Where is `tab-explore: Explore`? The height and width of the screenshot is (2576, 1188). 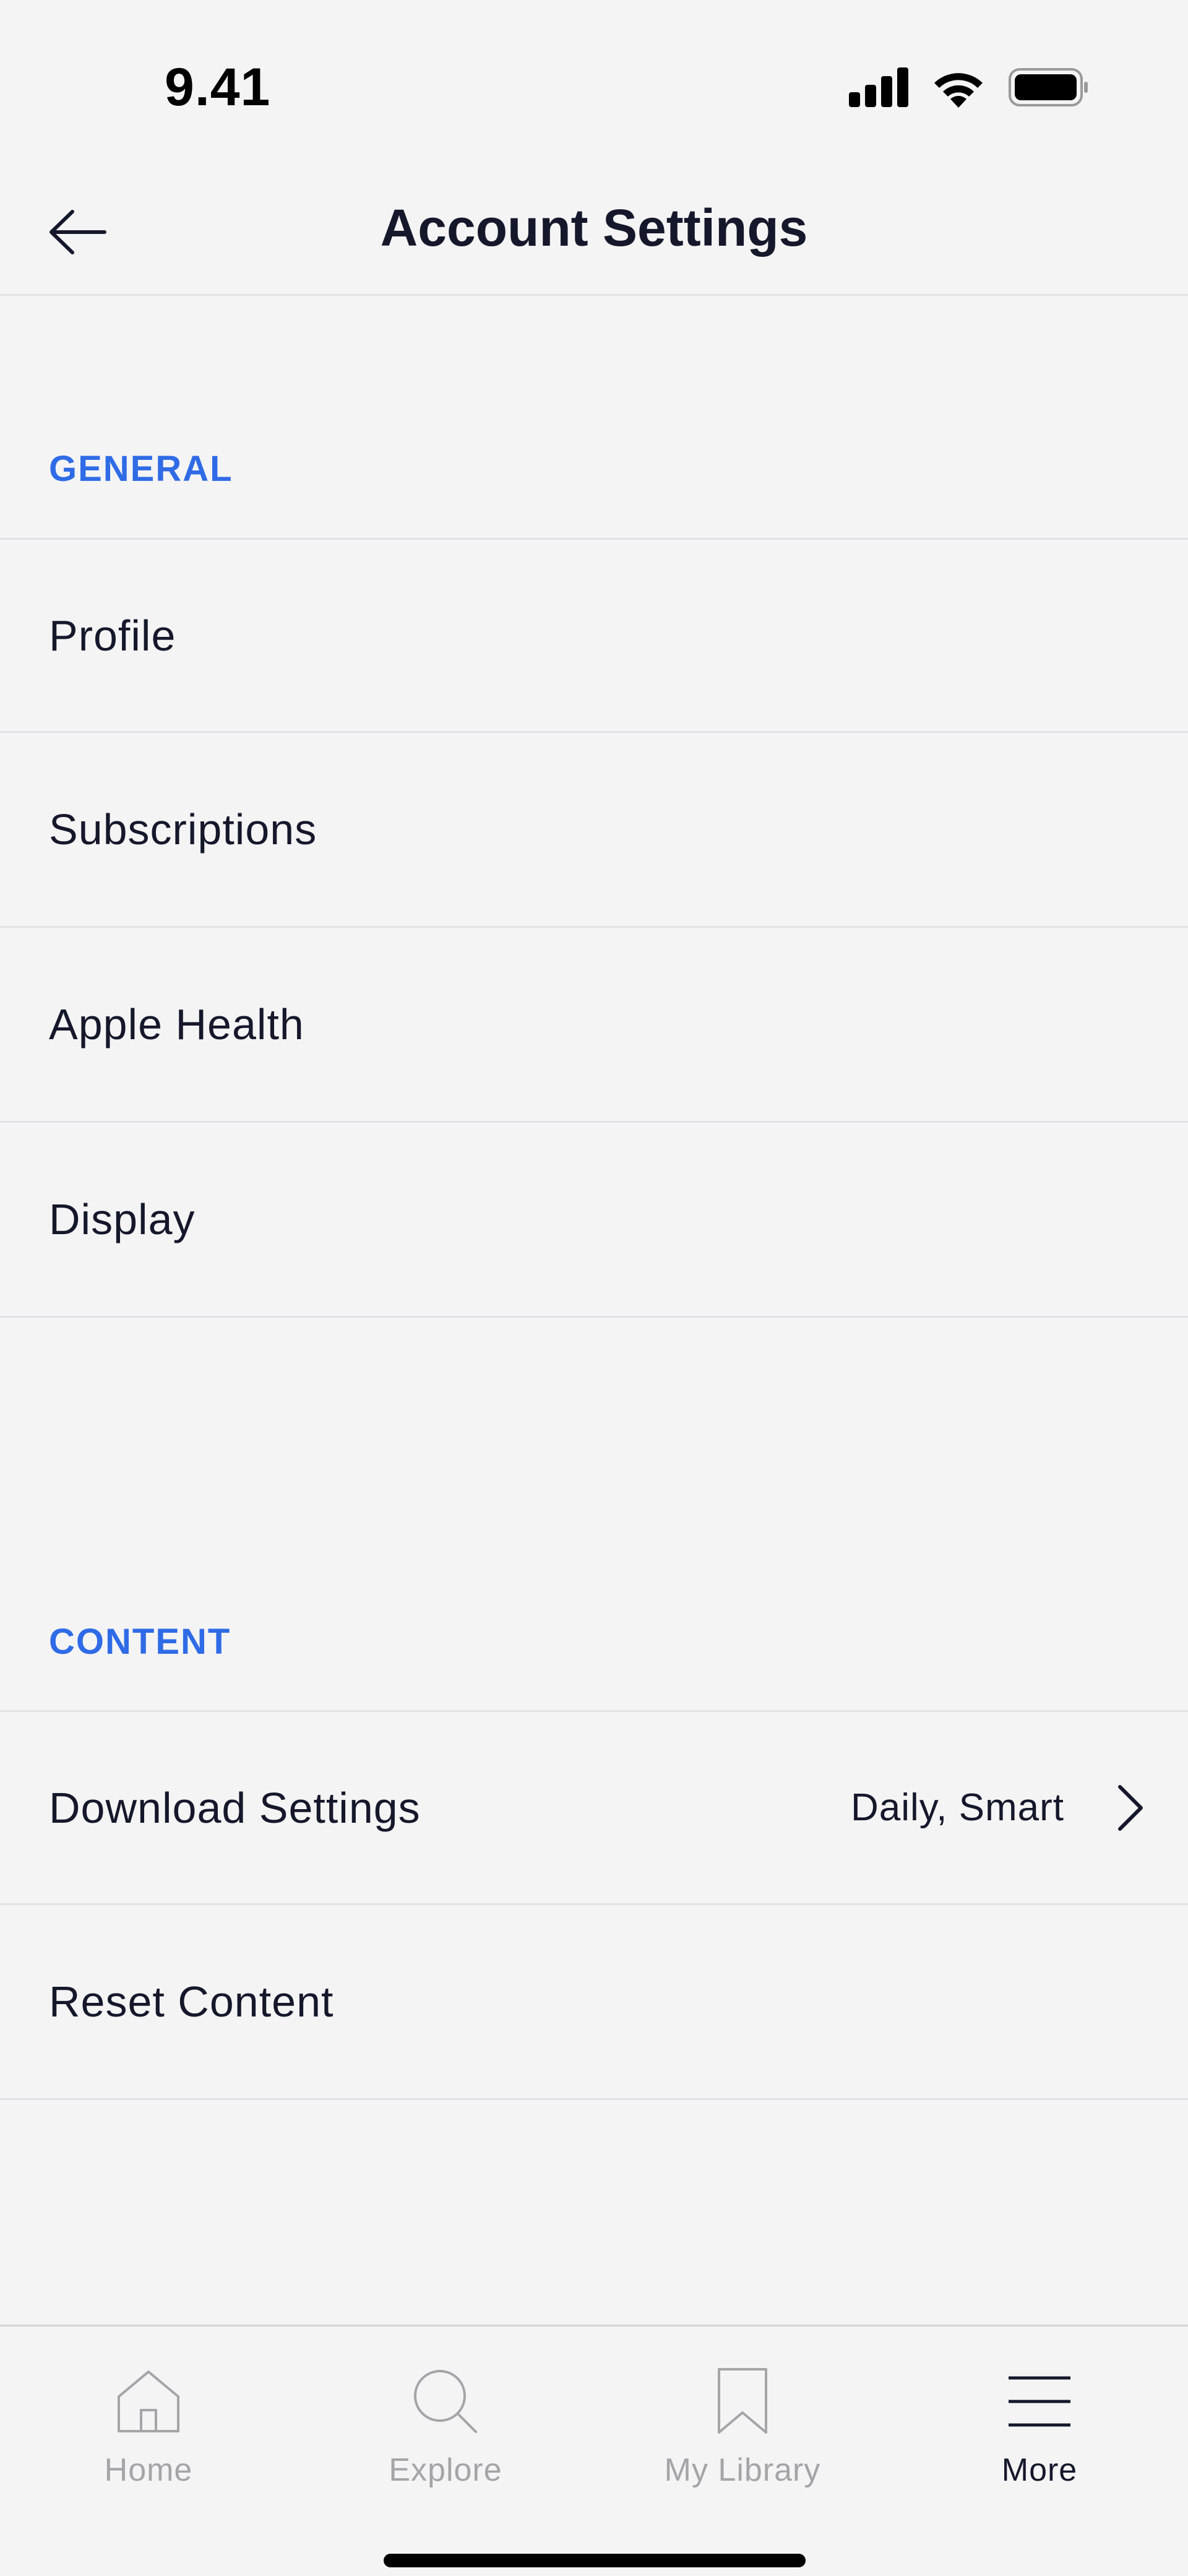 tab-explore: Explore is located at coordinates (445, 2419).